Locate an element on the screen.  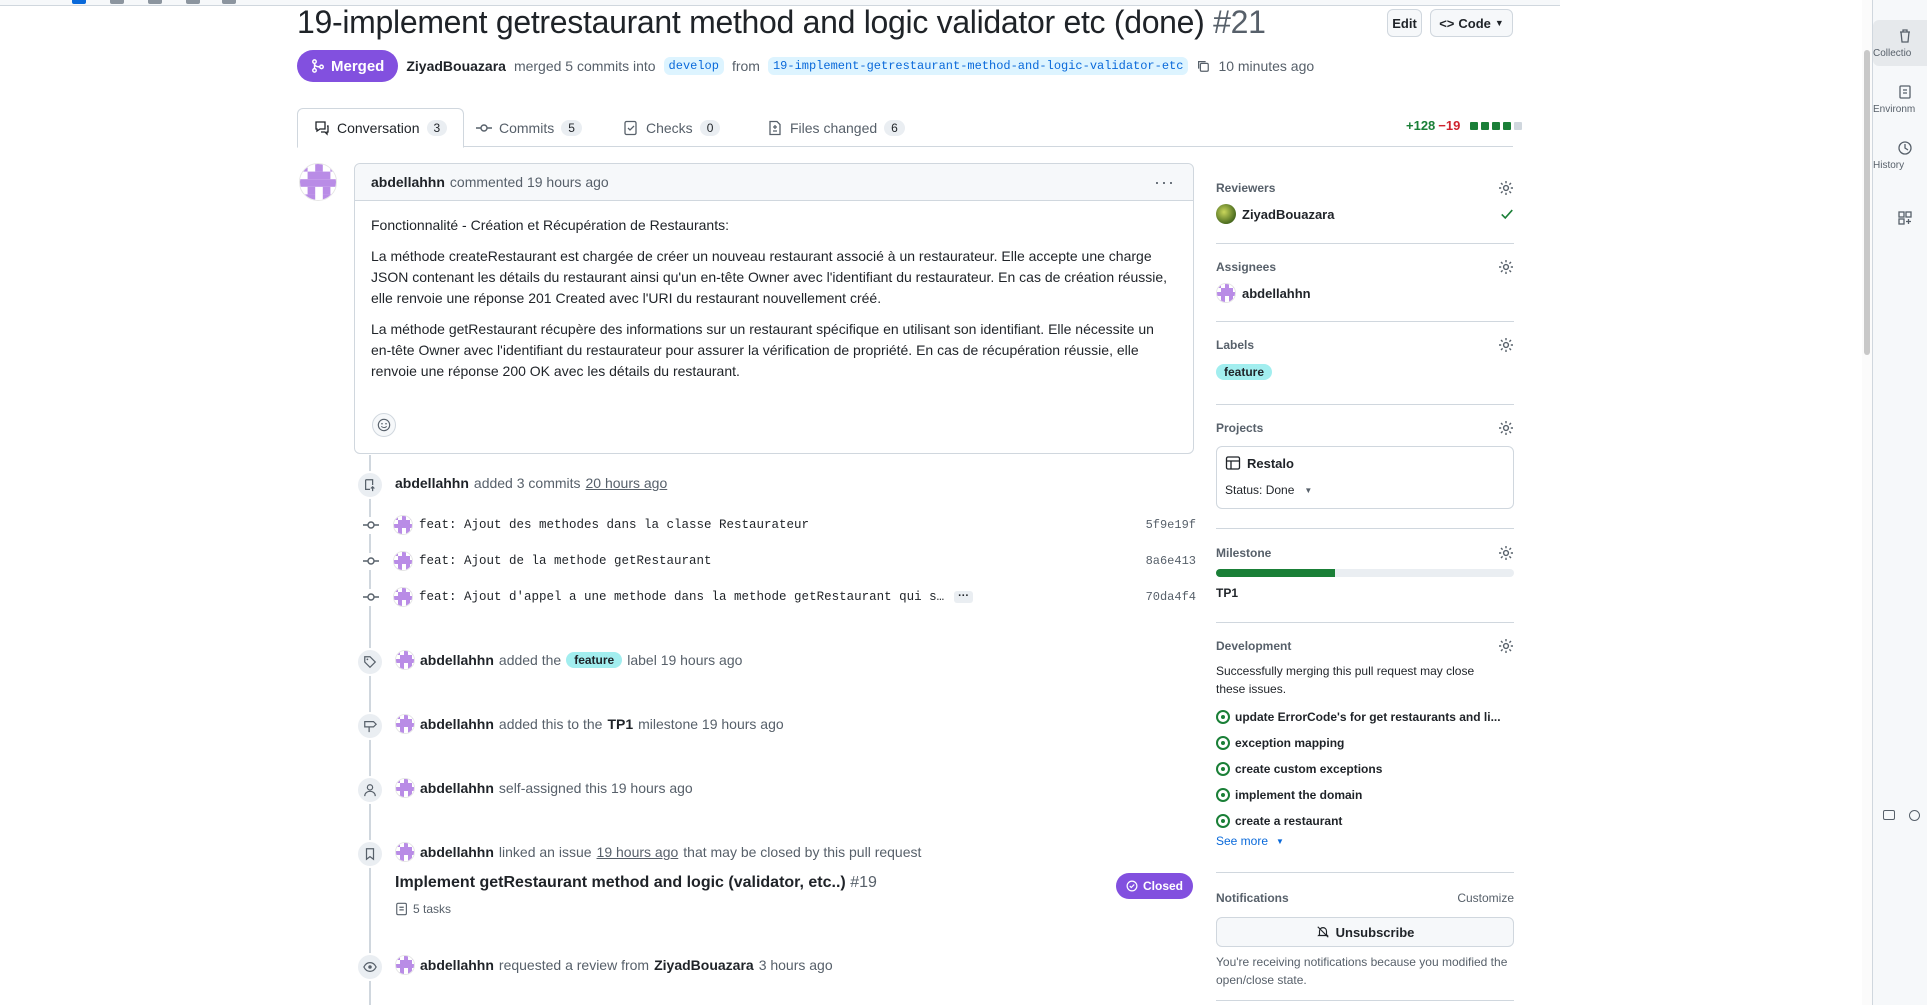
author-avatar is located at coordinates (318, 182).